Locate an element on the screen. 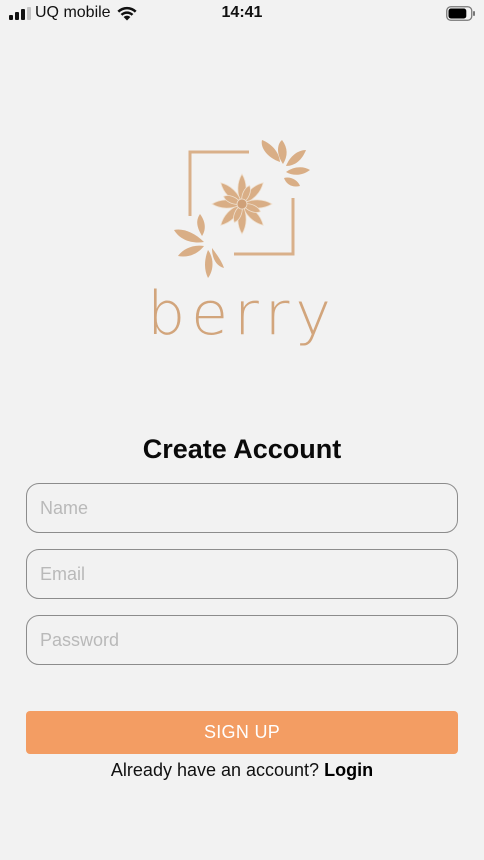  login-prompt-text: Already have an account? is located at coordinates (217, 770).